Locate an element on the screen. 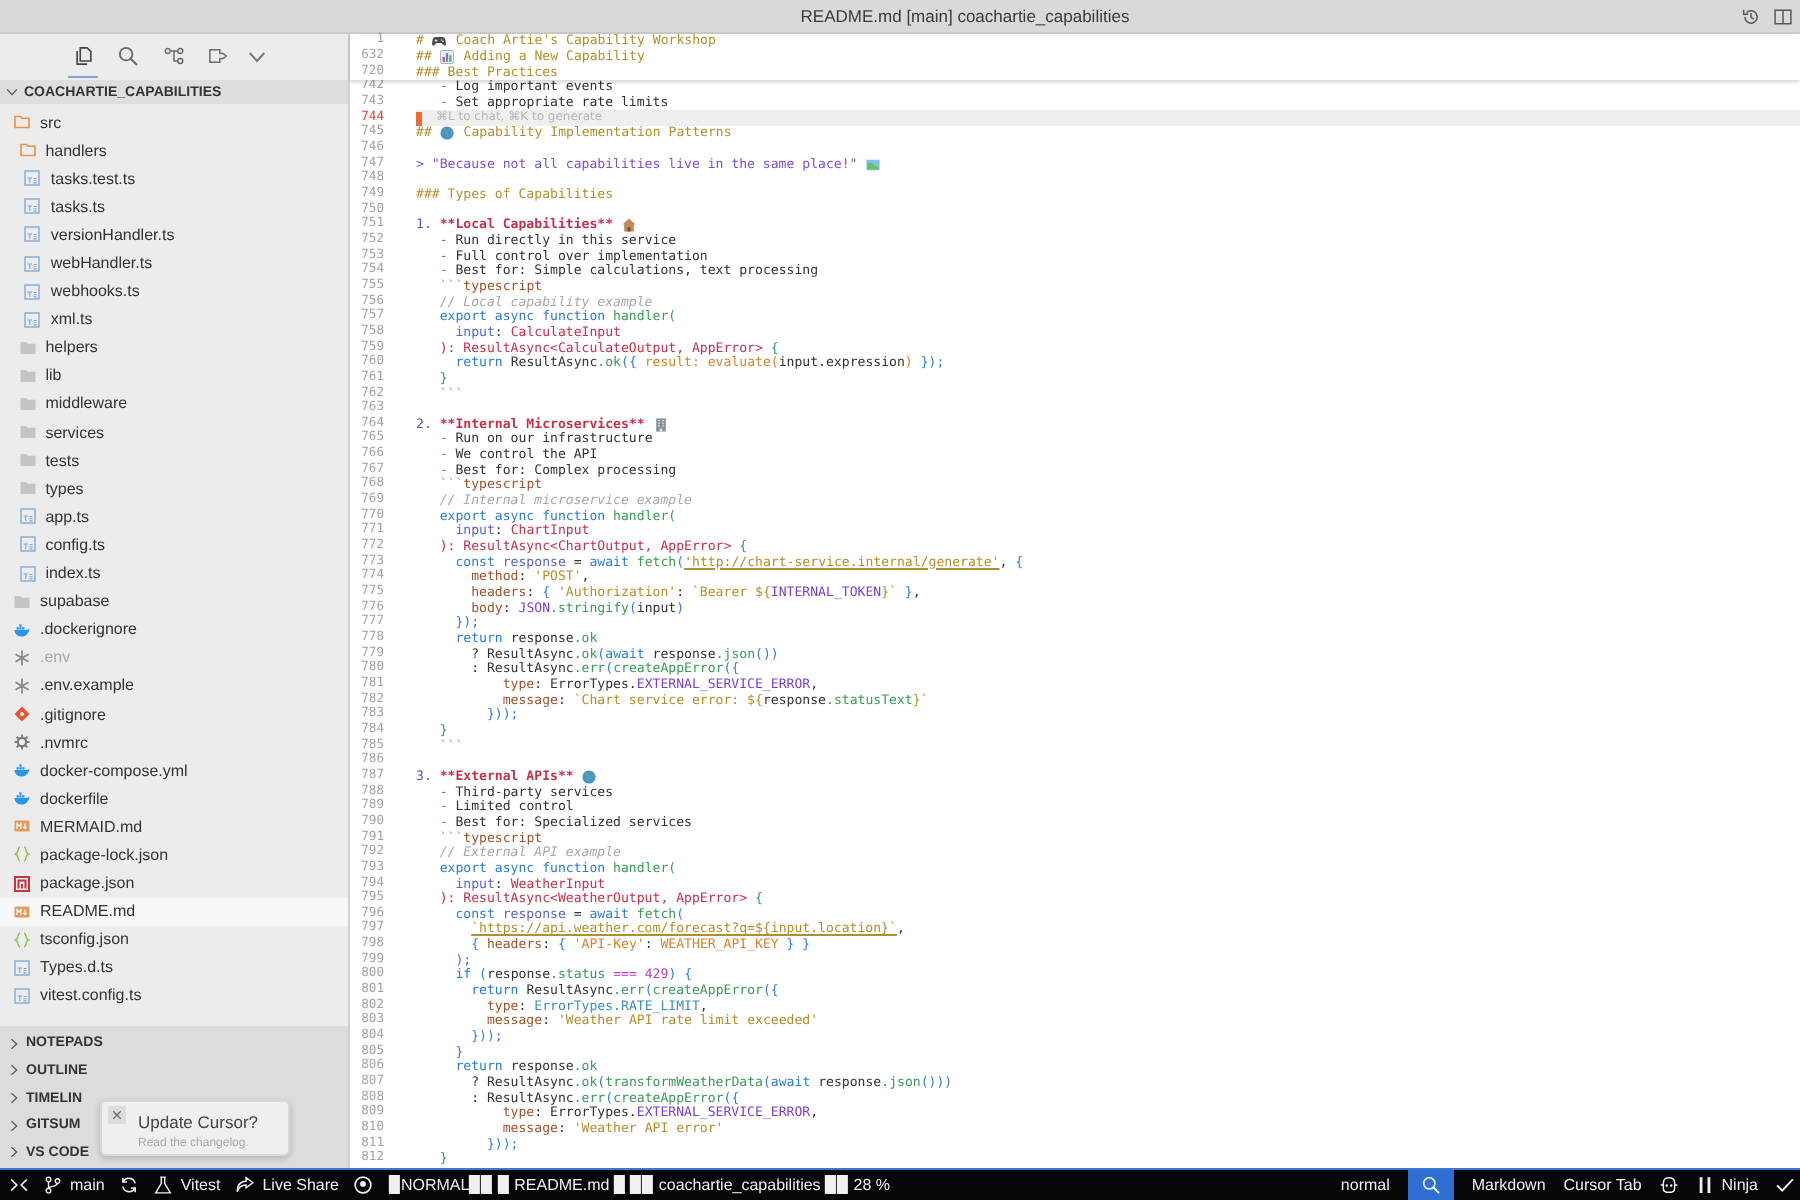 This screenshot has height=1200, width=1800. status-text: normal is located at coordinates (1365, 1185).